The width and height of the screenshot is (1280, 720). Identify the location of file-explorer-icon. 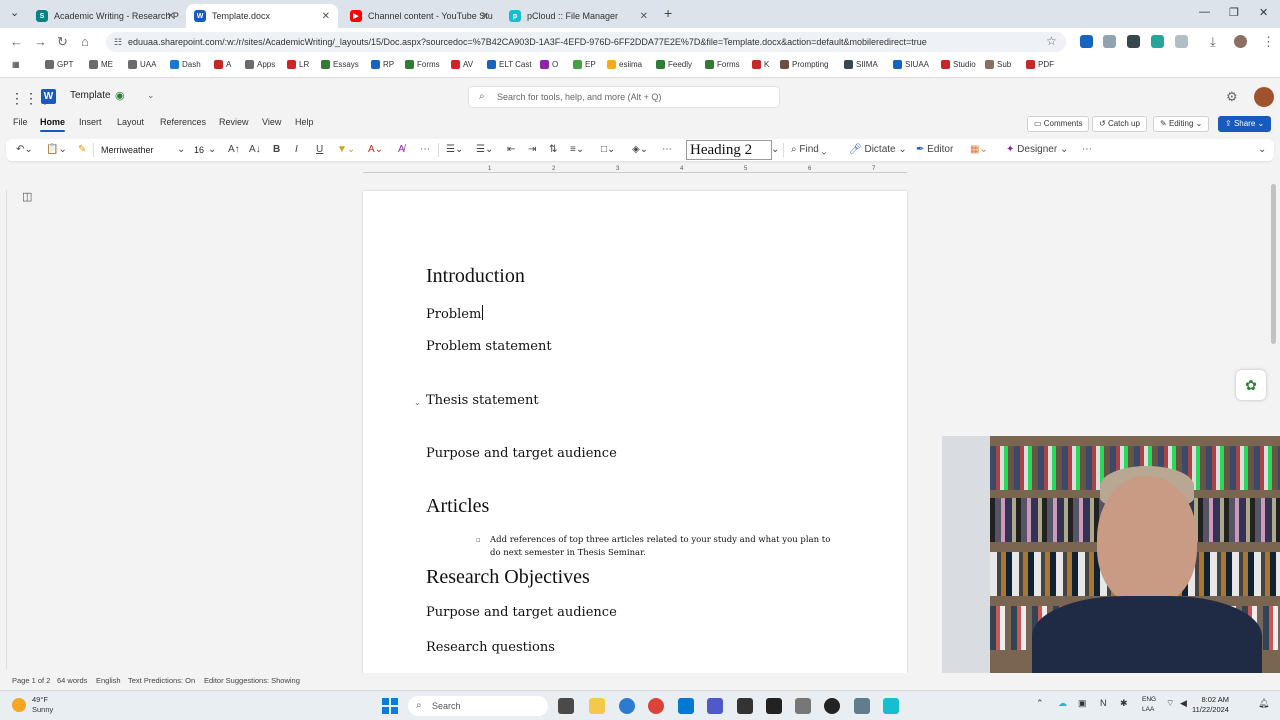
(597, 706).